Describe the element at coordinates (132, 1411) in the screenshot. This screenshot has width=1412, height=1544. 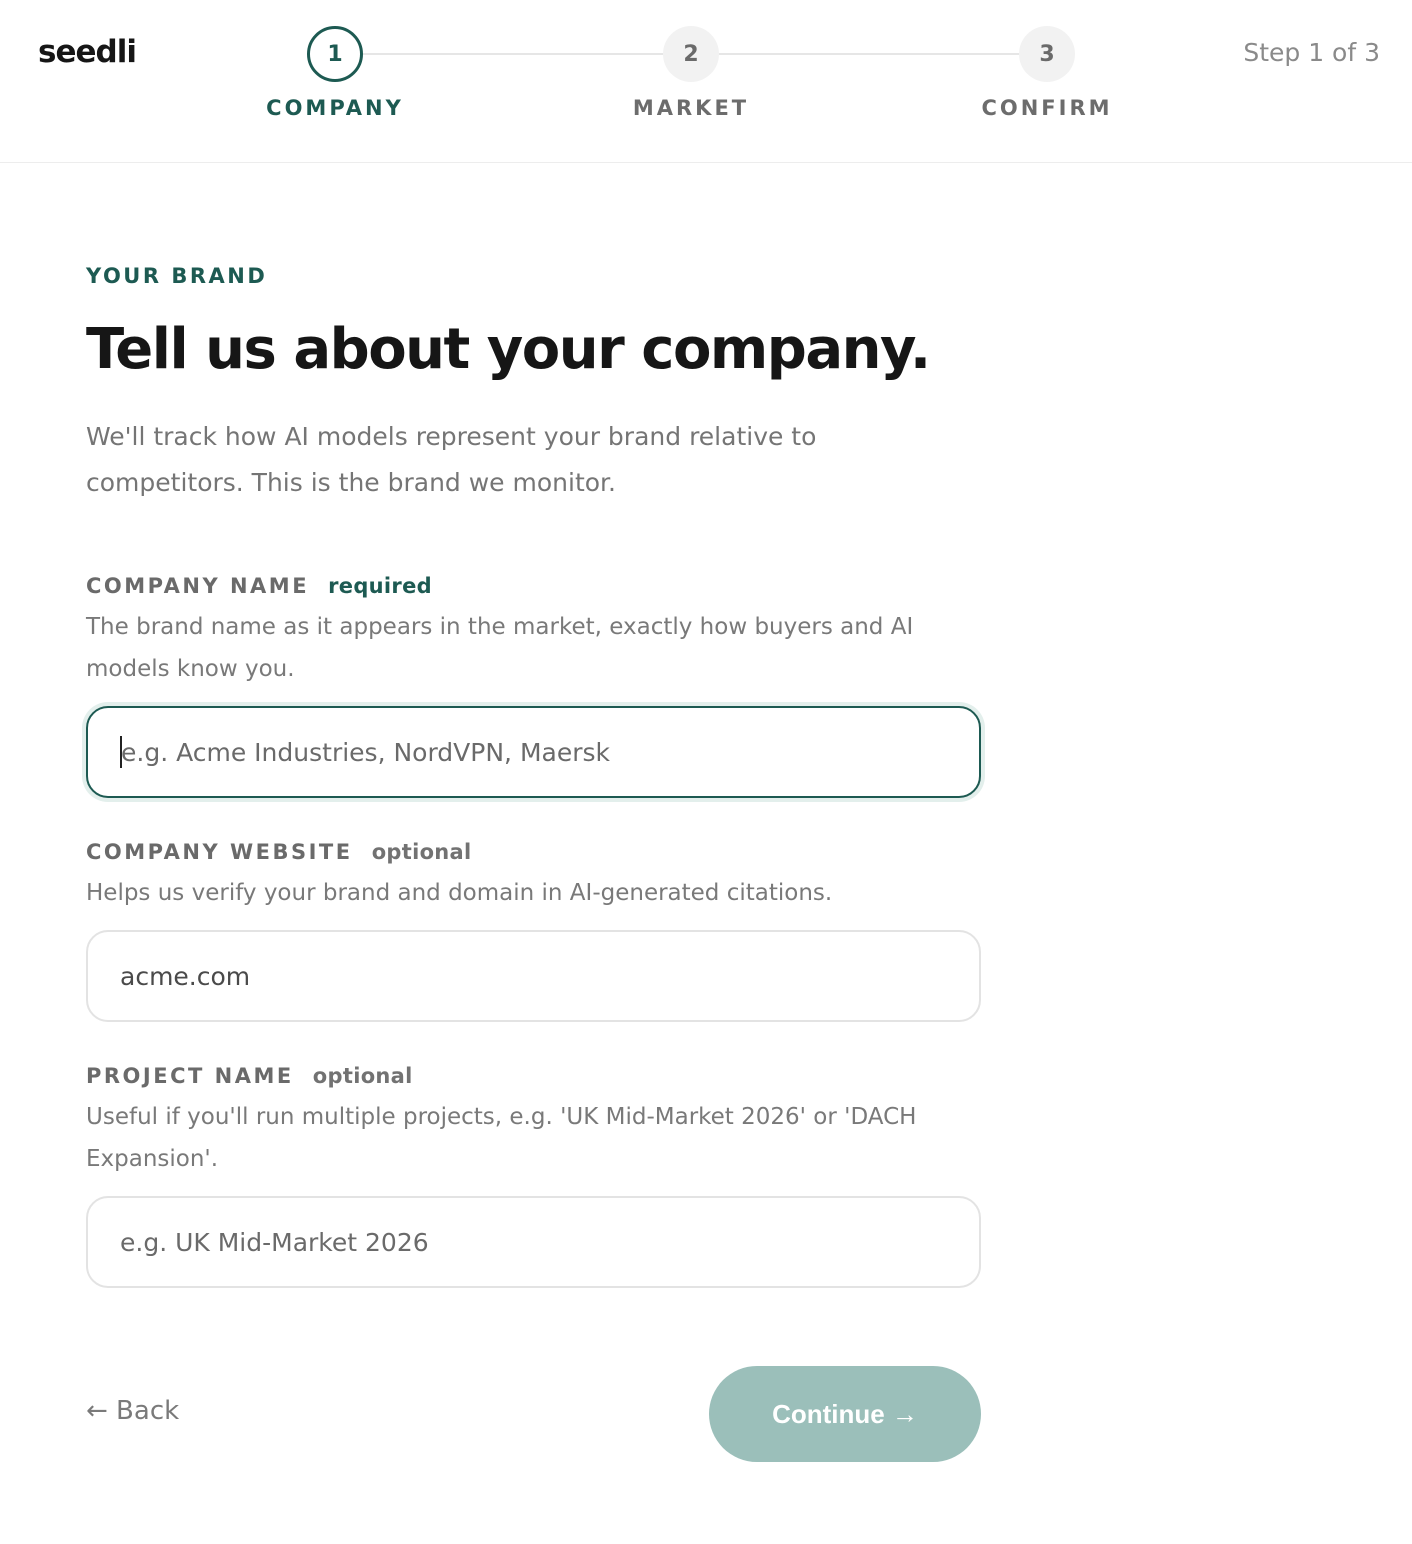
I see `back-link: ← Back` at that location.